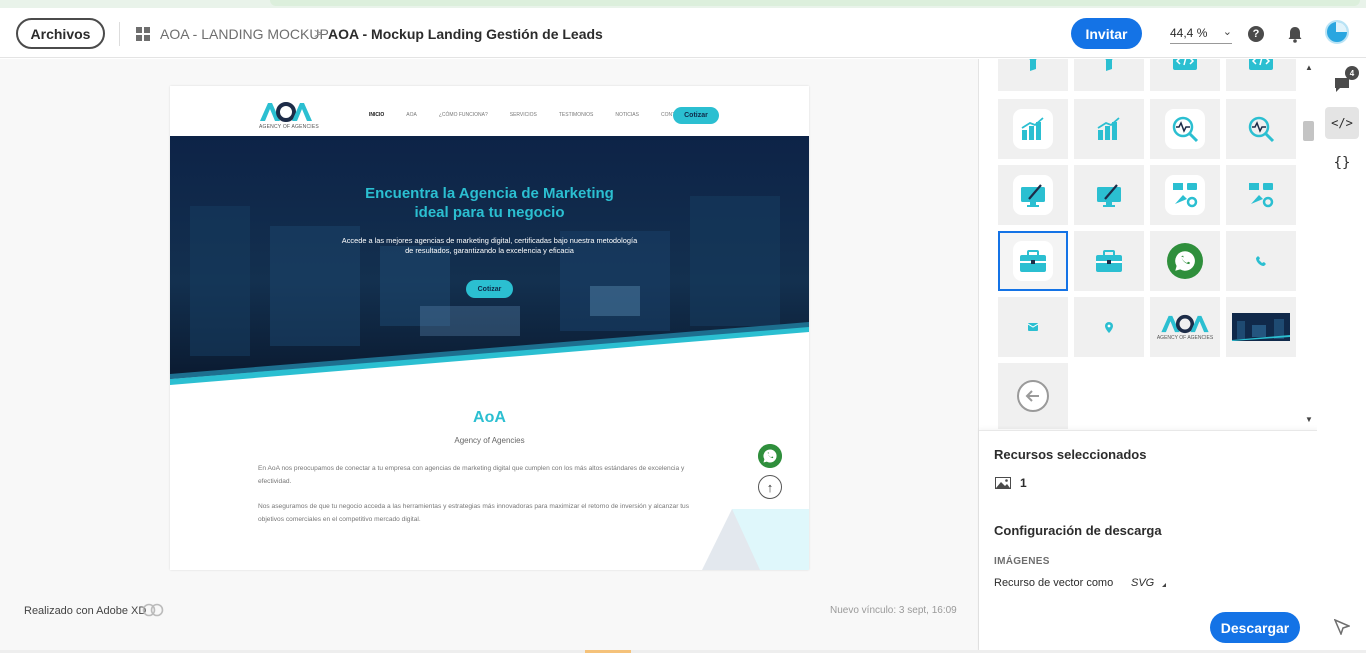  I want to click on analytics-icon, so click(1261, 129).